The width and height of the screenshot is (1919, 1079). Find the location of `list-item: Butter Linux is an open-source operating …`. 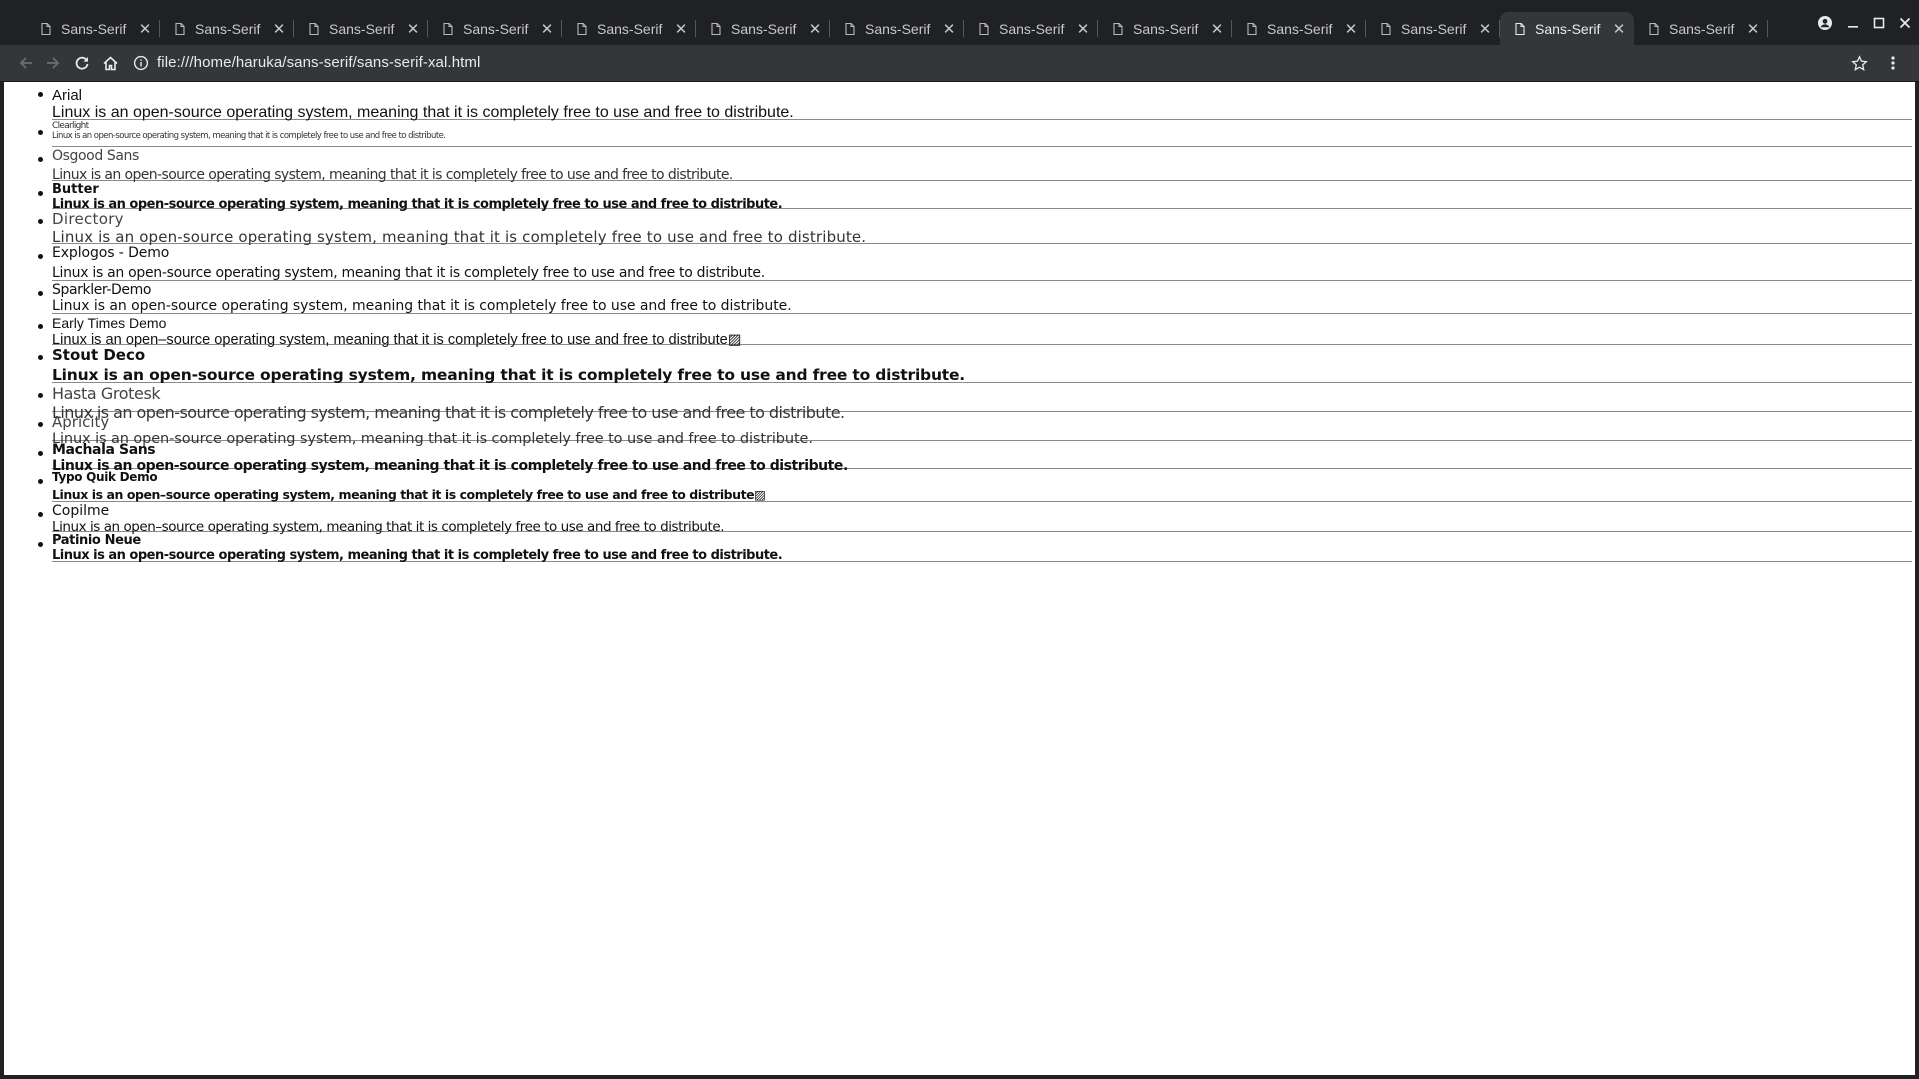

list-item: Butter Linux is an open-source operating … is located at coordinates (975, 196).